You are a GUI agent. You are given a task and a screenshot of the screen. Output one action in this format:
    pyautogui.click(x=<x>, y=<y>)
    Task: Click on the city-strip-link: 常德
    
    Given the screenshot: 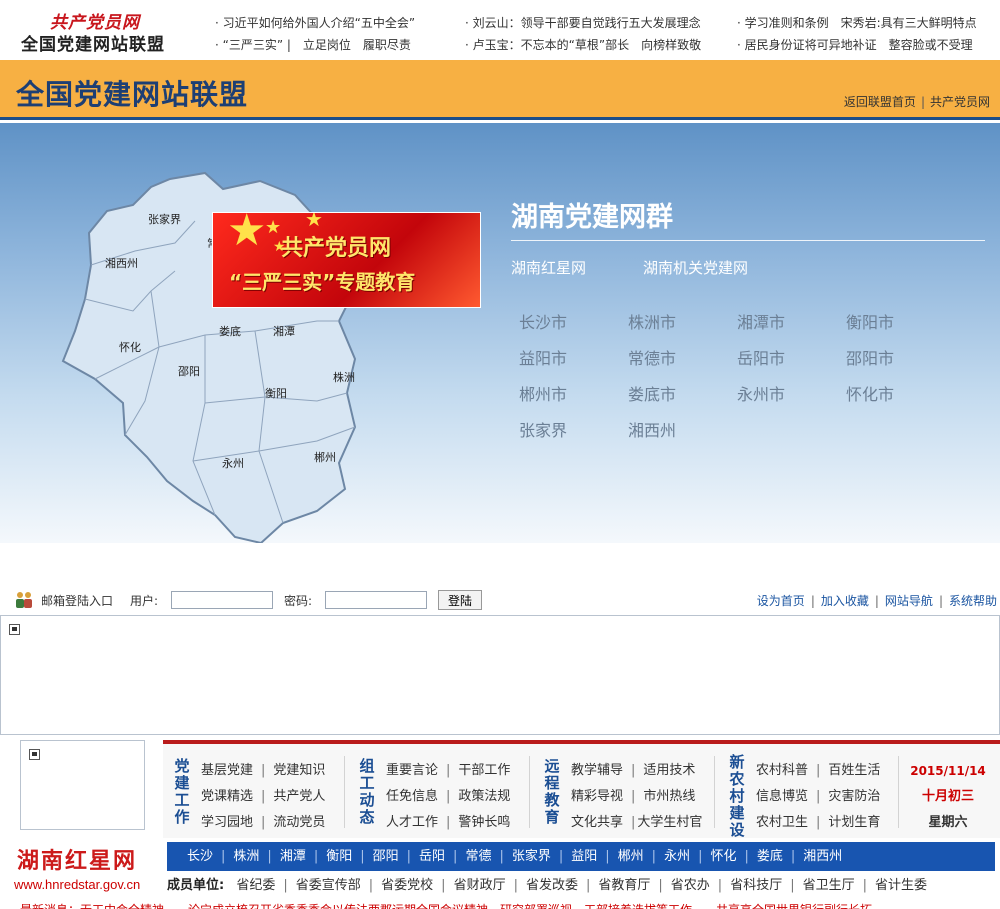 What is the action you would take?
    pyautogui.click(x=478, y=856)
    